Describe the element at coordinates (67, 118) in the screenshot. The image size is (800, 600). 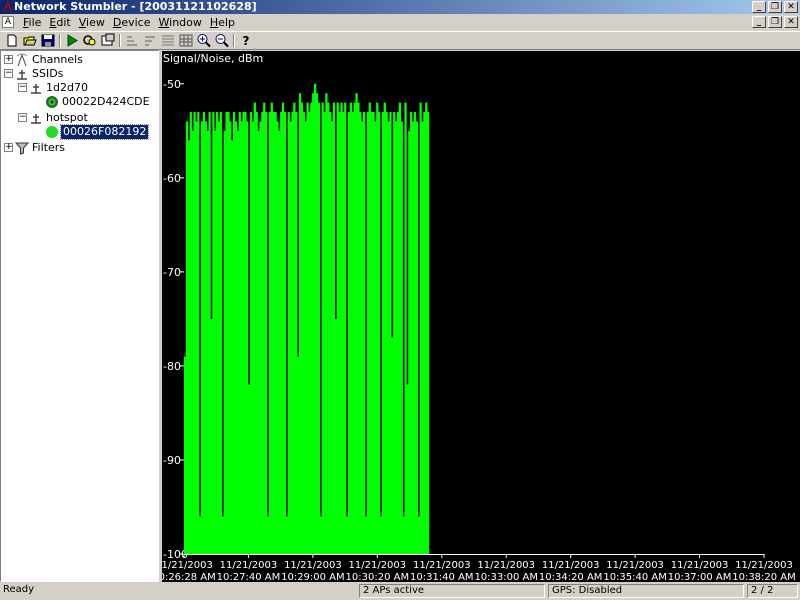
I see `tree-item-ssid-hotspot: hotspot` at that location.